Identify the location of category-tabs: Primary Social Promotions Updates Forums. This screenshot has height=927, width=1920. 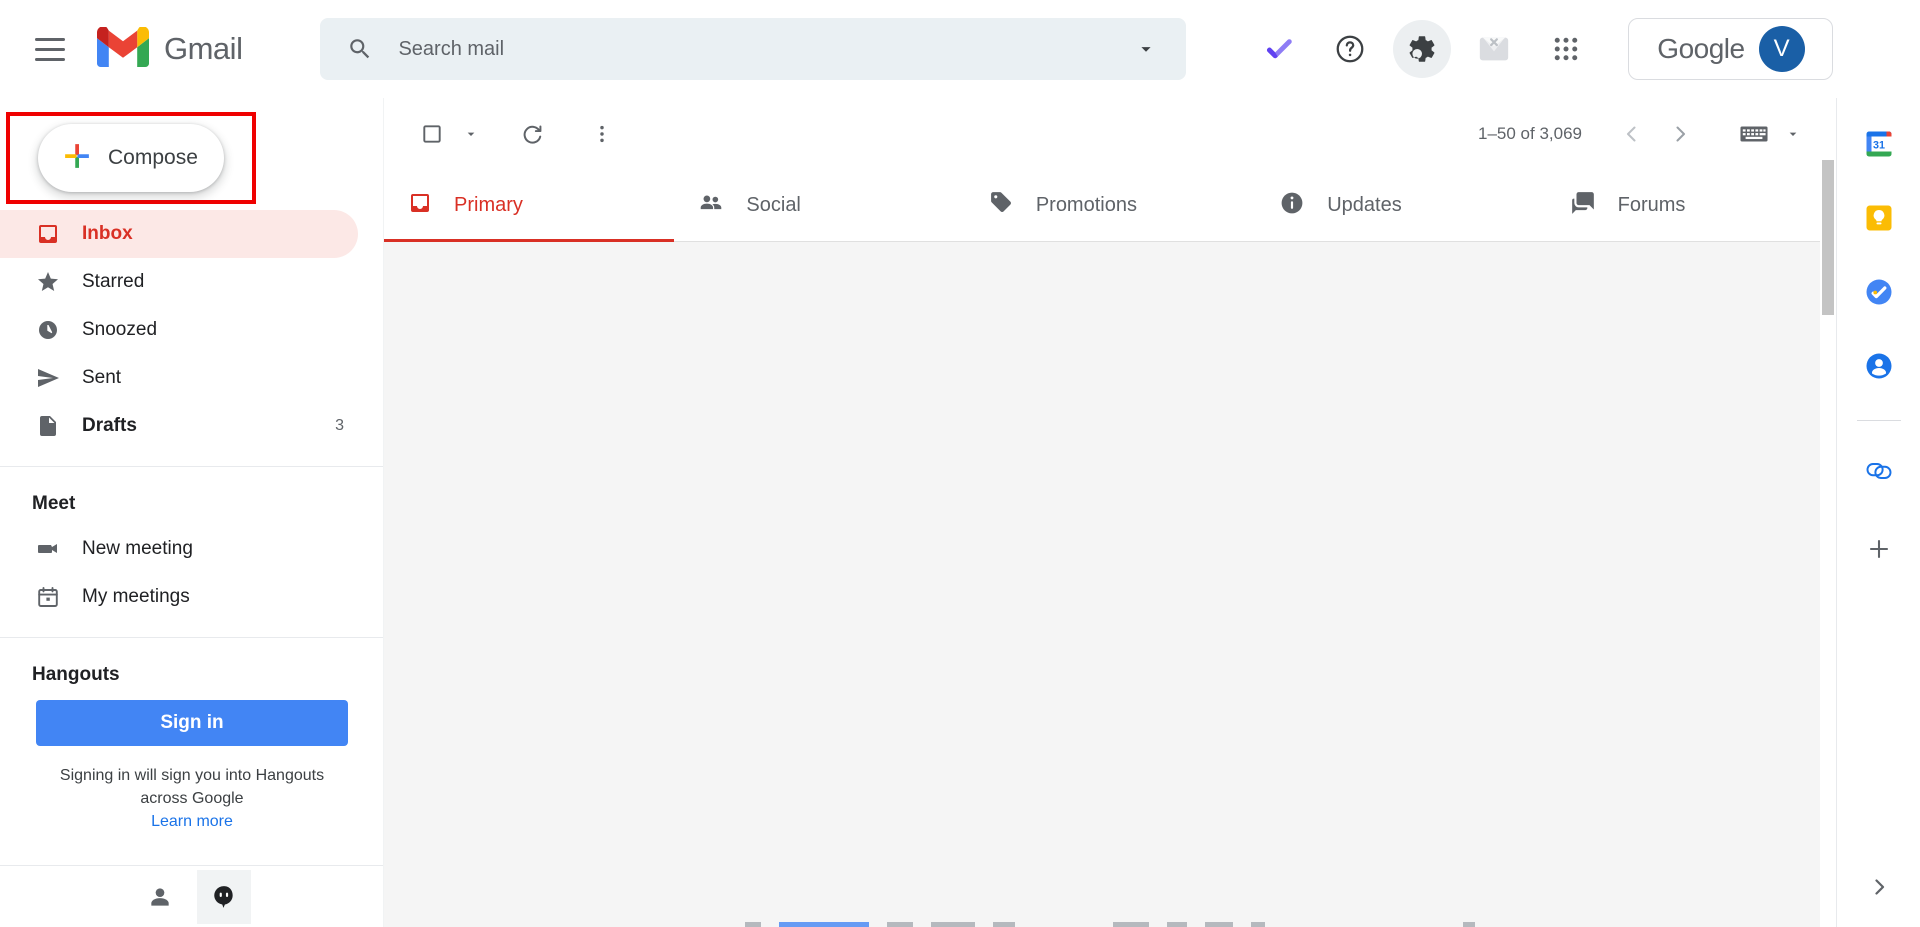
(1110, 206).